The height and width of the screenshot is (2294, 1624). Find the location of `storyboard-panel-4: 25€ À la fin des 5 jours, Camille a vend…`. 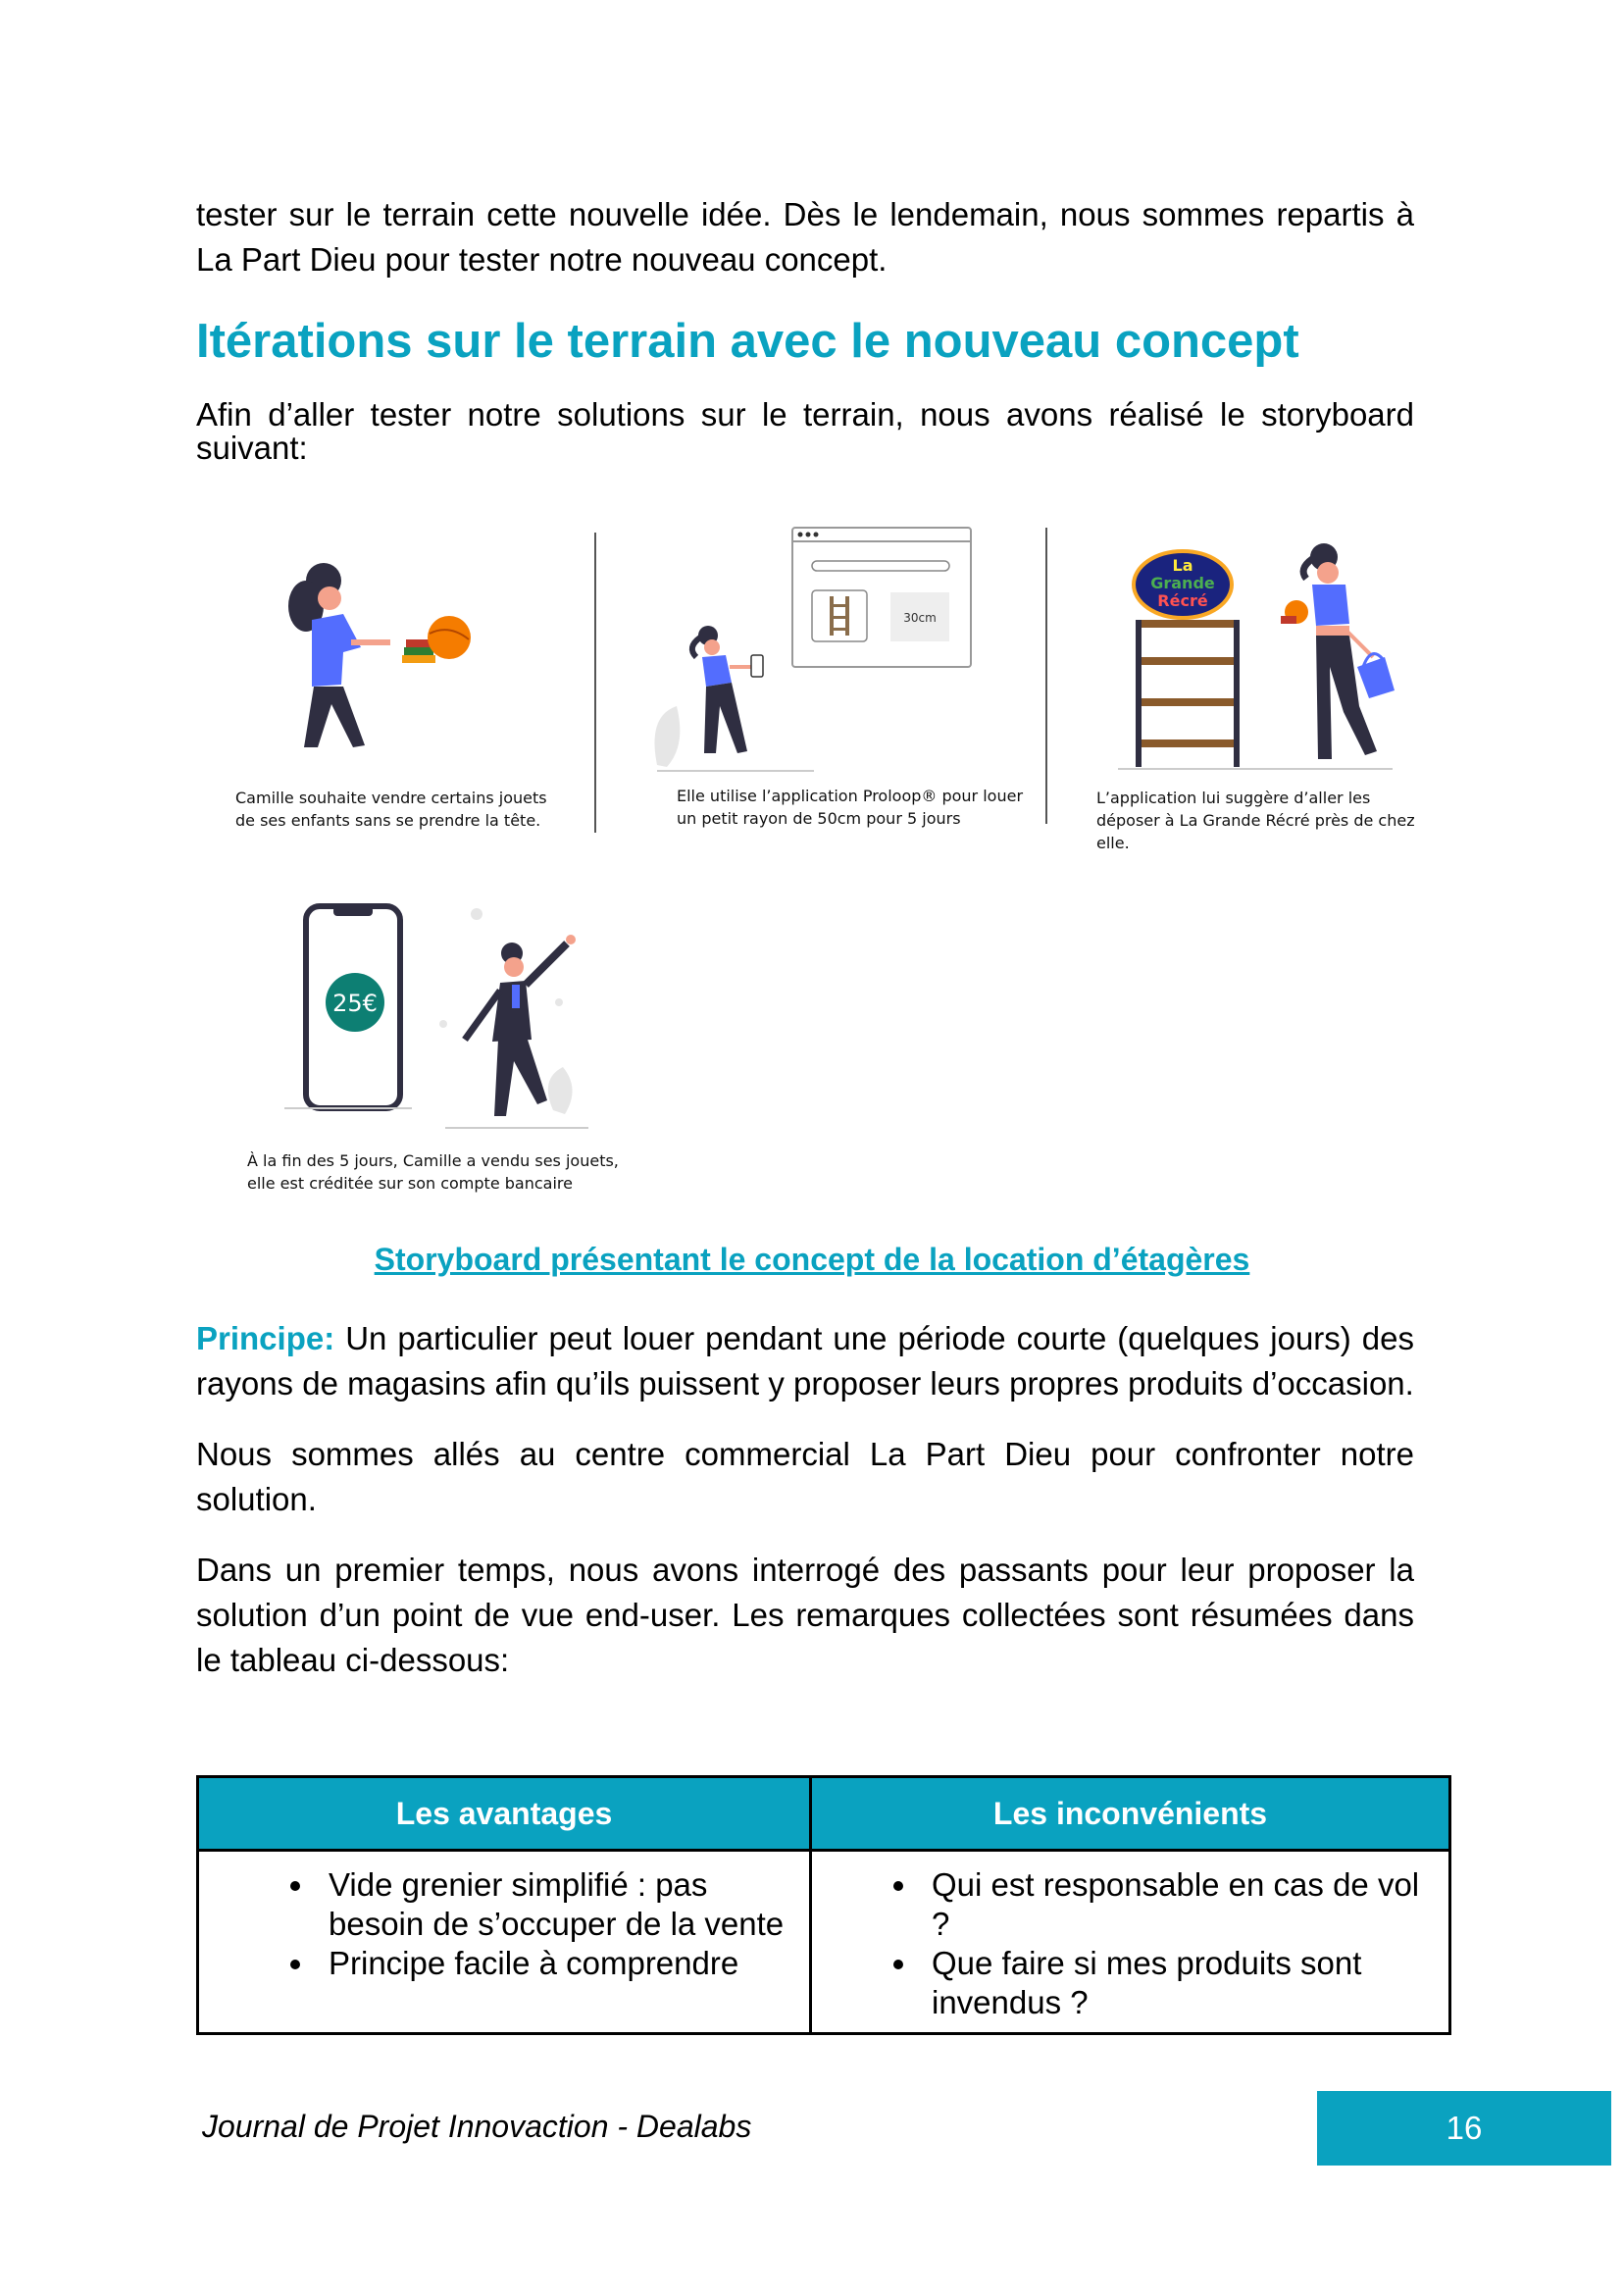

storyboard-panel-4: 25€ À la fin des 5 jours, Camille a vend… is located at coordinates (441, 1049).